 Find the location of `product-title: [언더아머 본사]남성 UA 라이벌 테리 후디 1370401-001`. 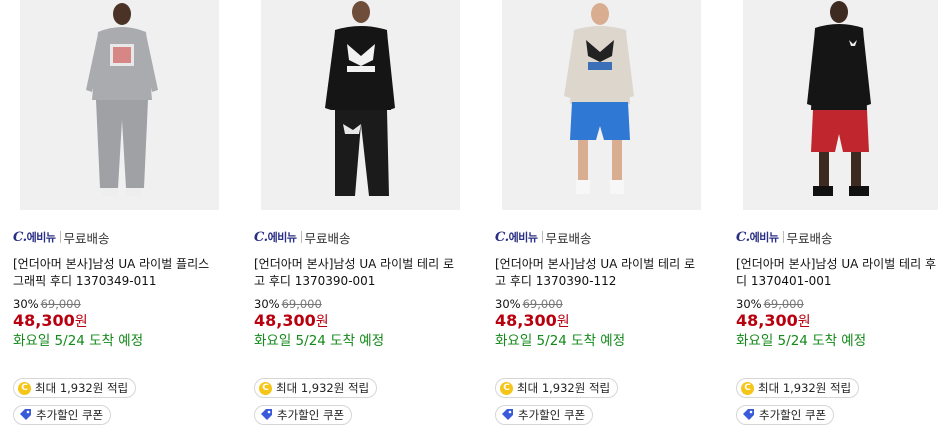

product-title: [언더아머 본사]남성 UA 라이벌 테리 후디 1370401-001 is located at coordinates (837, 273).